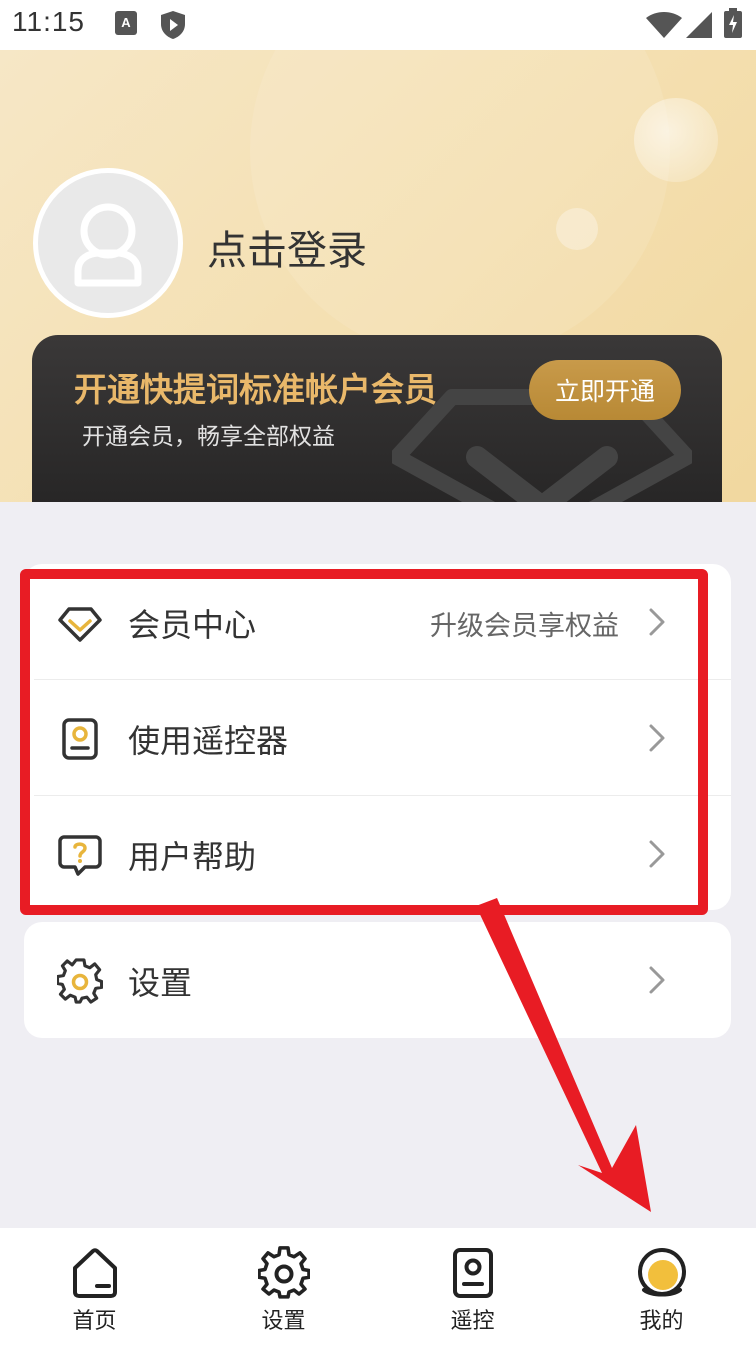  I want to click on profile-active-icon, so click(662, 1272).